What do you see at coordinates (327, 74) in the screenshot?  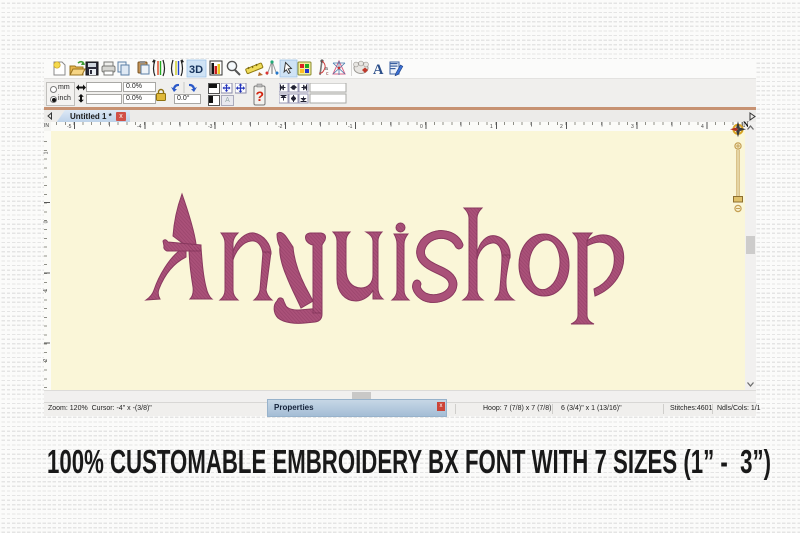 I see `svg-text: c` at bounding box center [327, 74].